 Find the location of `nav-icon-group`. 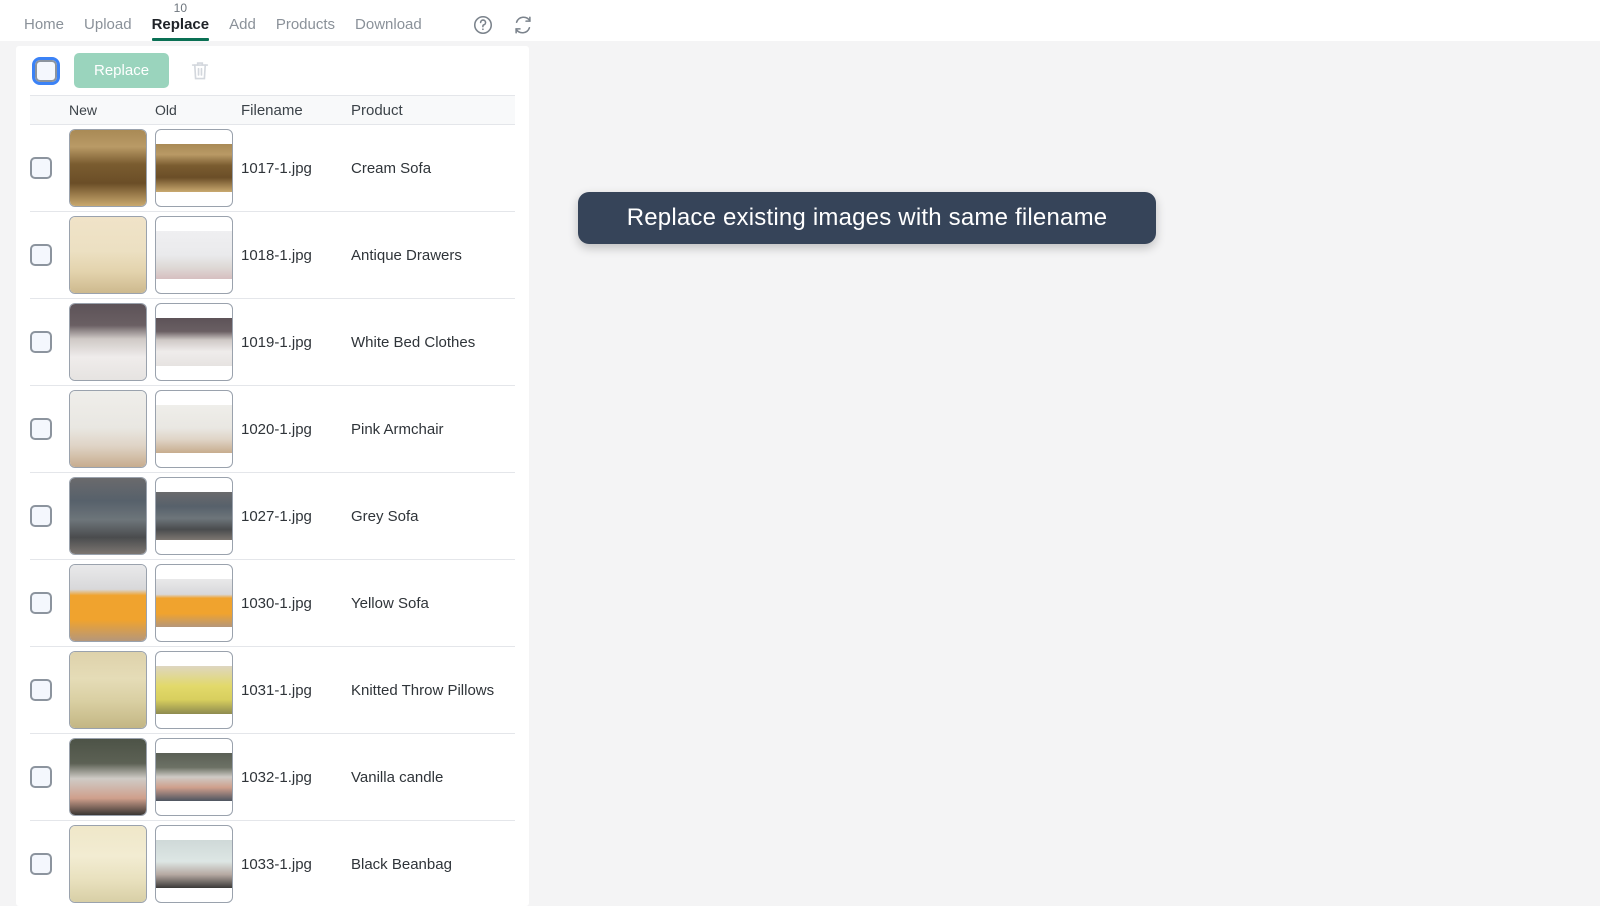

nav-icon-group is located at coordinates (503, 27).